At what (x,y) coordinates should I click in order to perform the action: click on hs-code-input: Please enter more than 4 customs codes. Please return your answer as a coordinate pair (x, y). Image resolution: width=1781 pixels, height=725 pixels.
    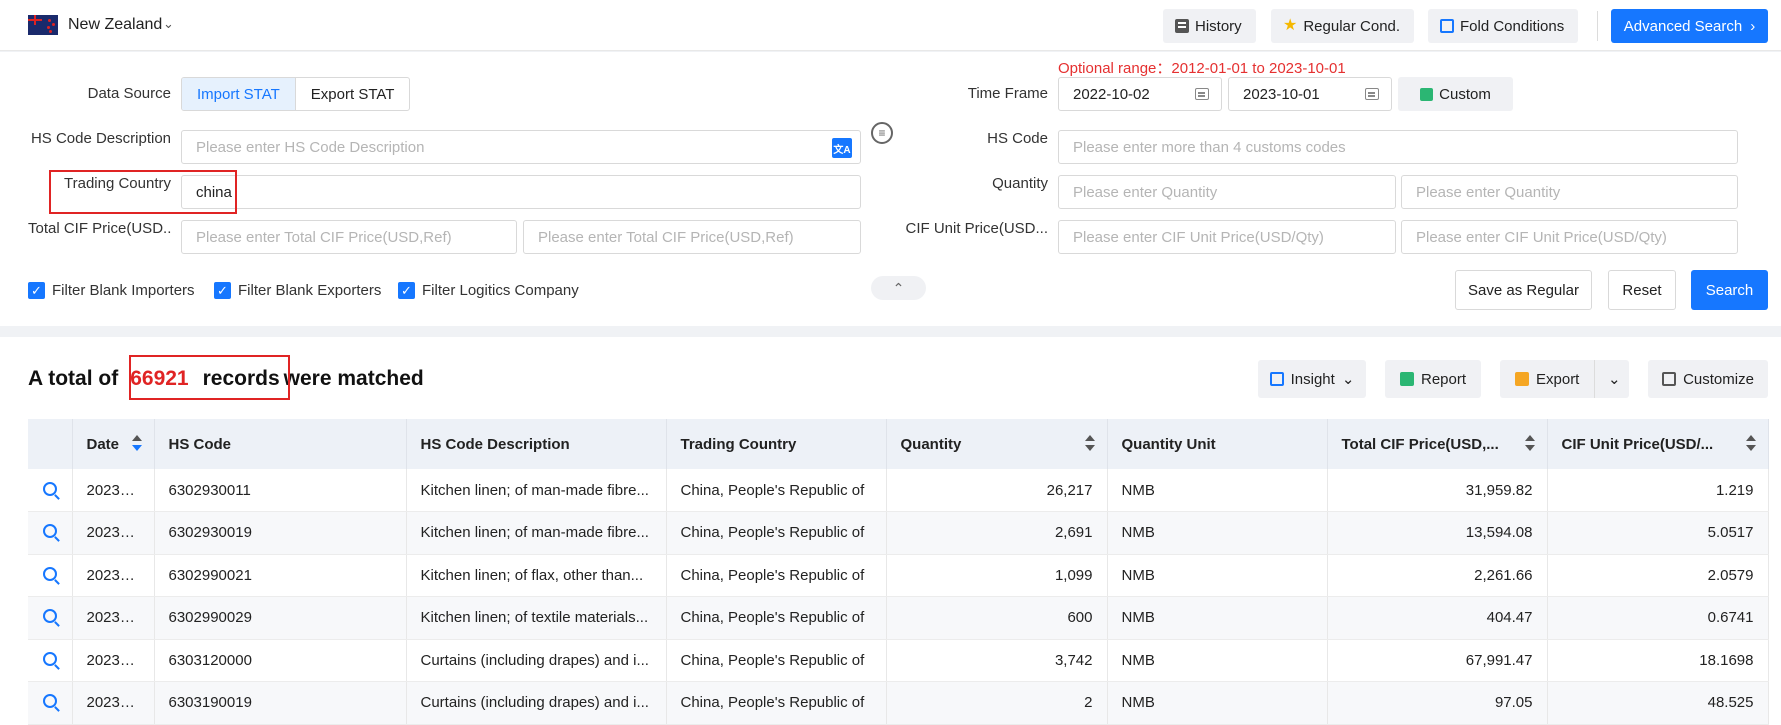
    Looking at the image, I should click on (1398, 147).